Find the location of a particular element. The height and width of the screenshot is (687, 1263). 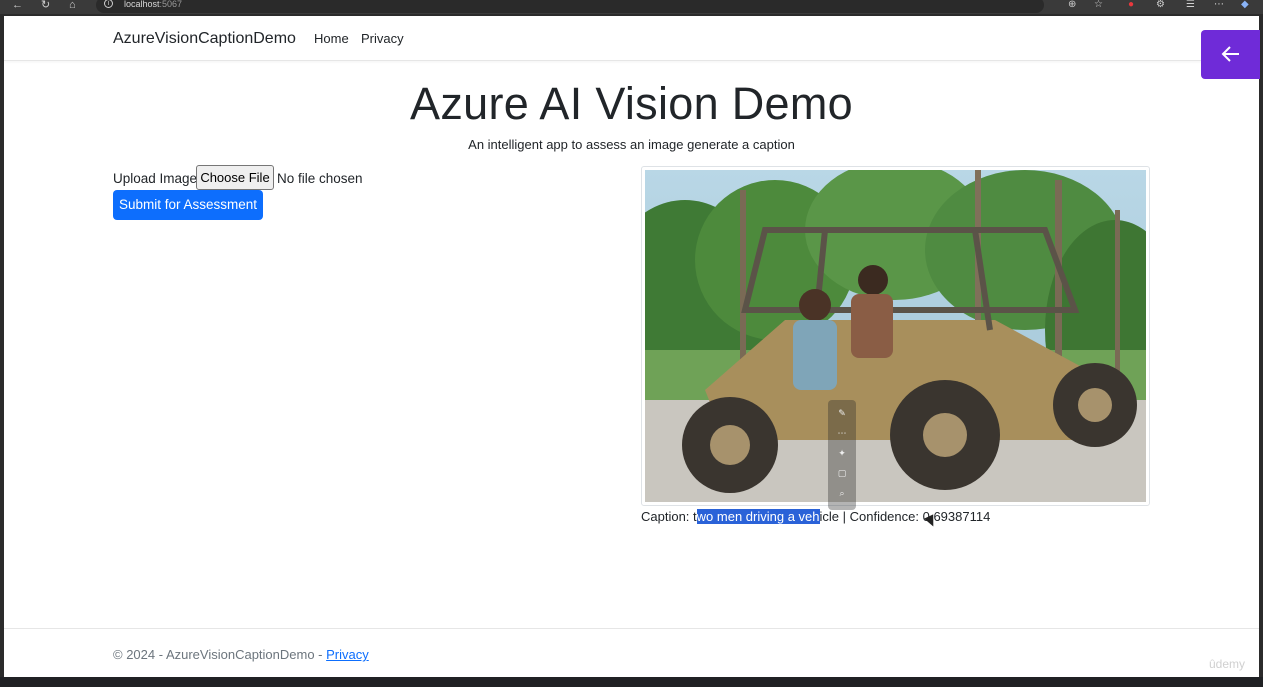

home-icon: ⌂ is located at coordinates (72, 5).